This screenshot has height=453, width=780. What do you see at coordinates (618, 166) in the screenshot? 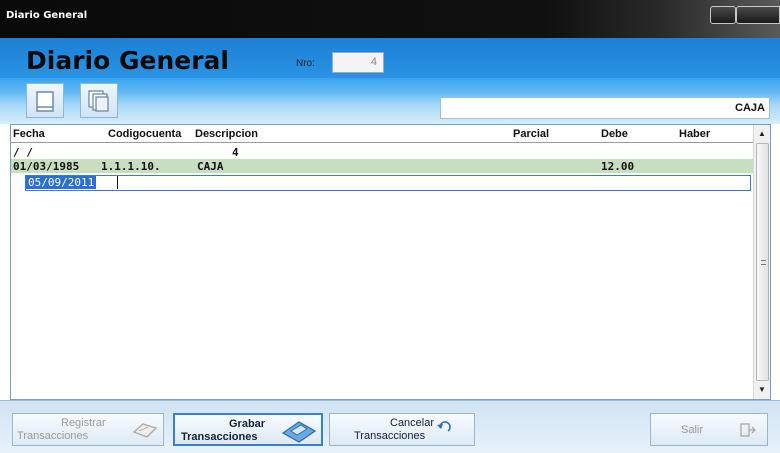
I see `cell-debe: 12.00` at bounding box center [618, 166].